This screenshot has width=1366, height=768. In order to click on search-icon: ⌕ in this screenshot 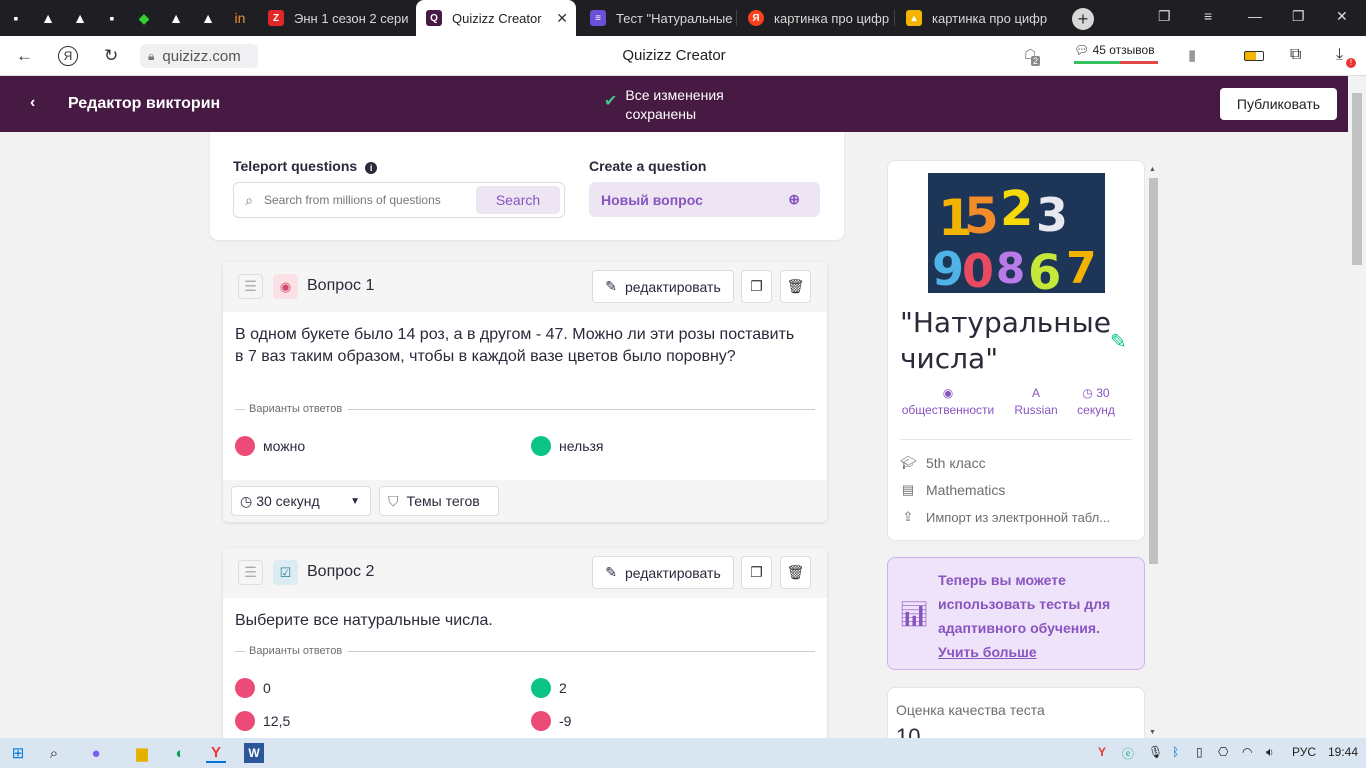, I will do `click(54, 753)`.